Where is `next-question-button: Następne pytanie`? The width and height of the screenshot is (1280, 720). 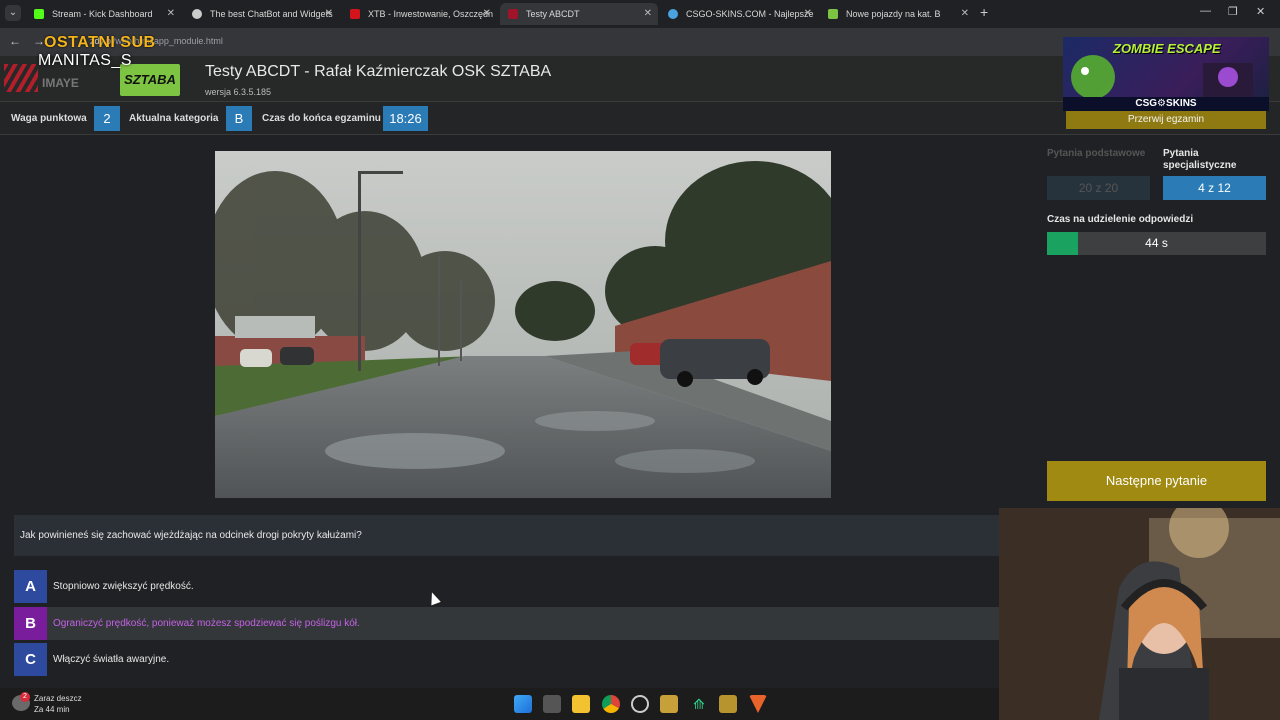 next-question-button: Następne pytanie is located at coordinates (1156, 481).